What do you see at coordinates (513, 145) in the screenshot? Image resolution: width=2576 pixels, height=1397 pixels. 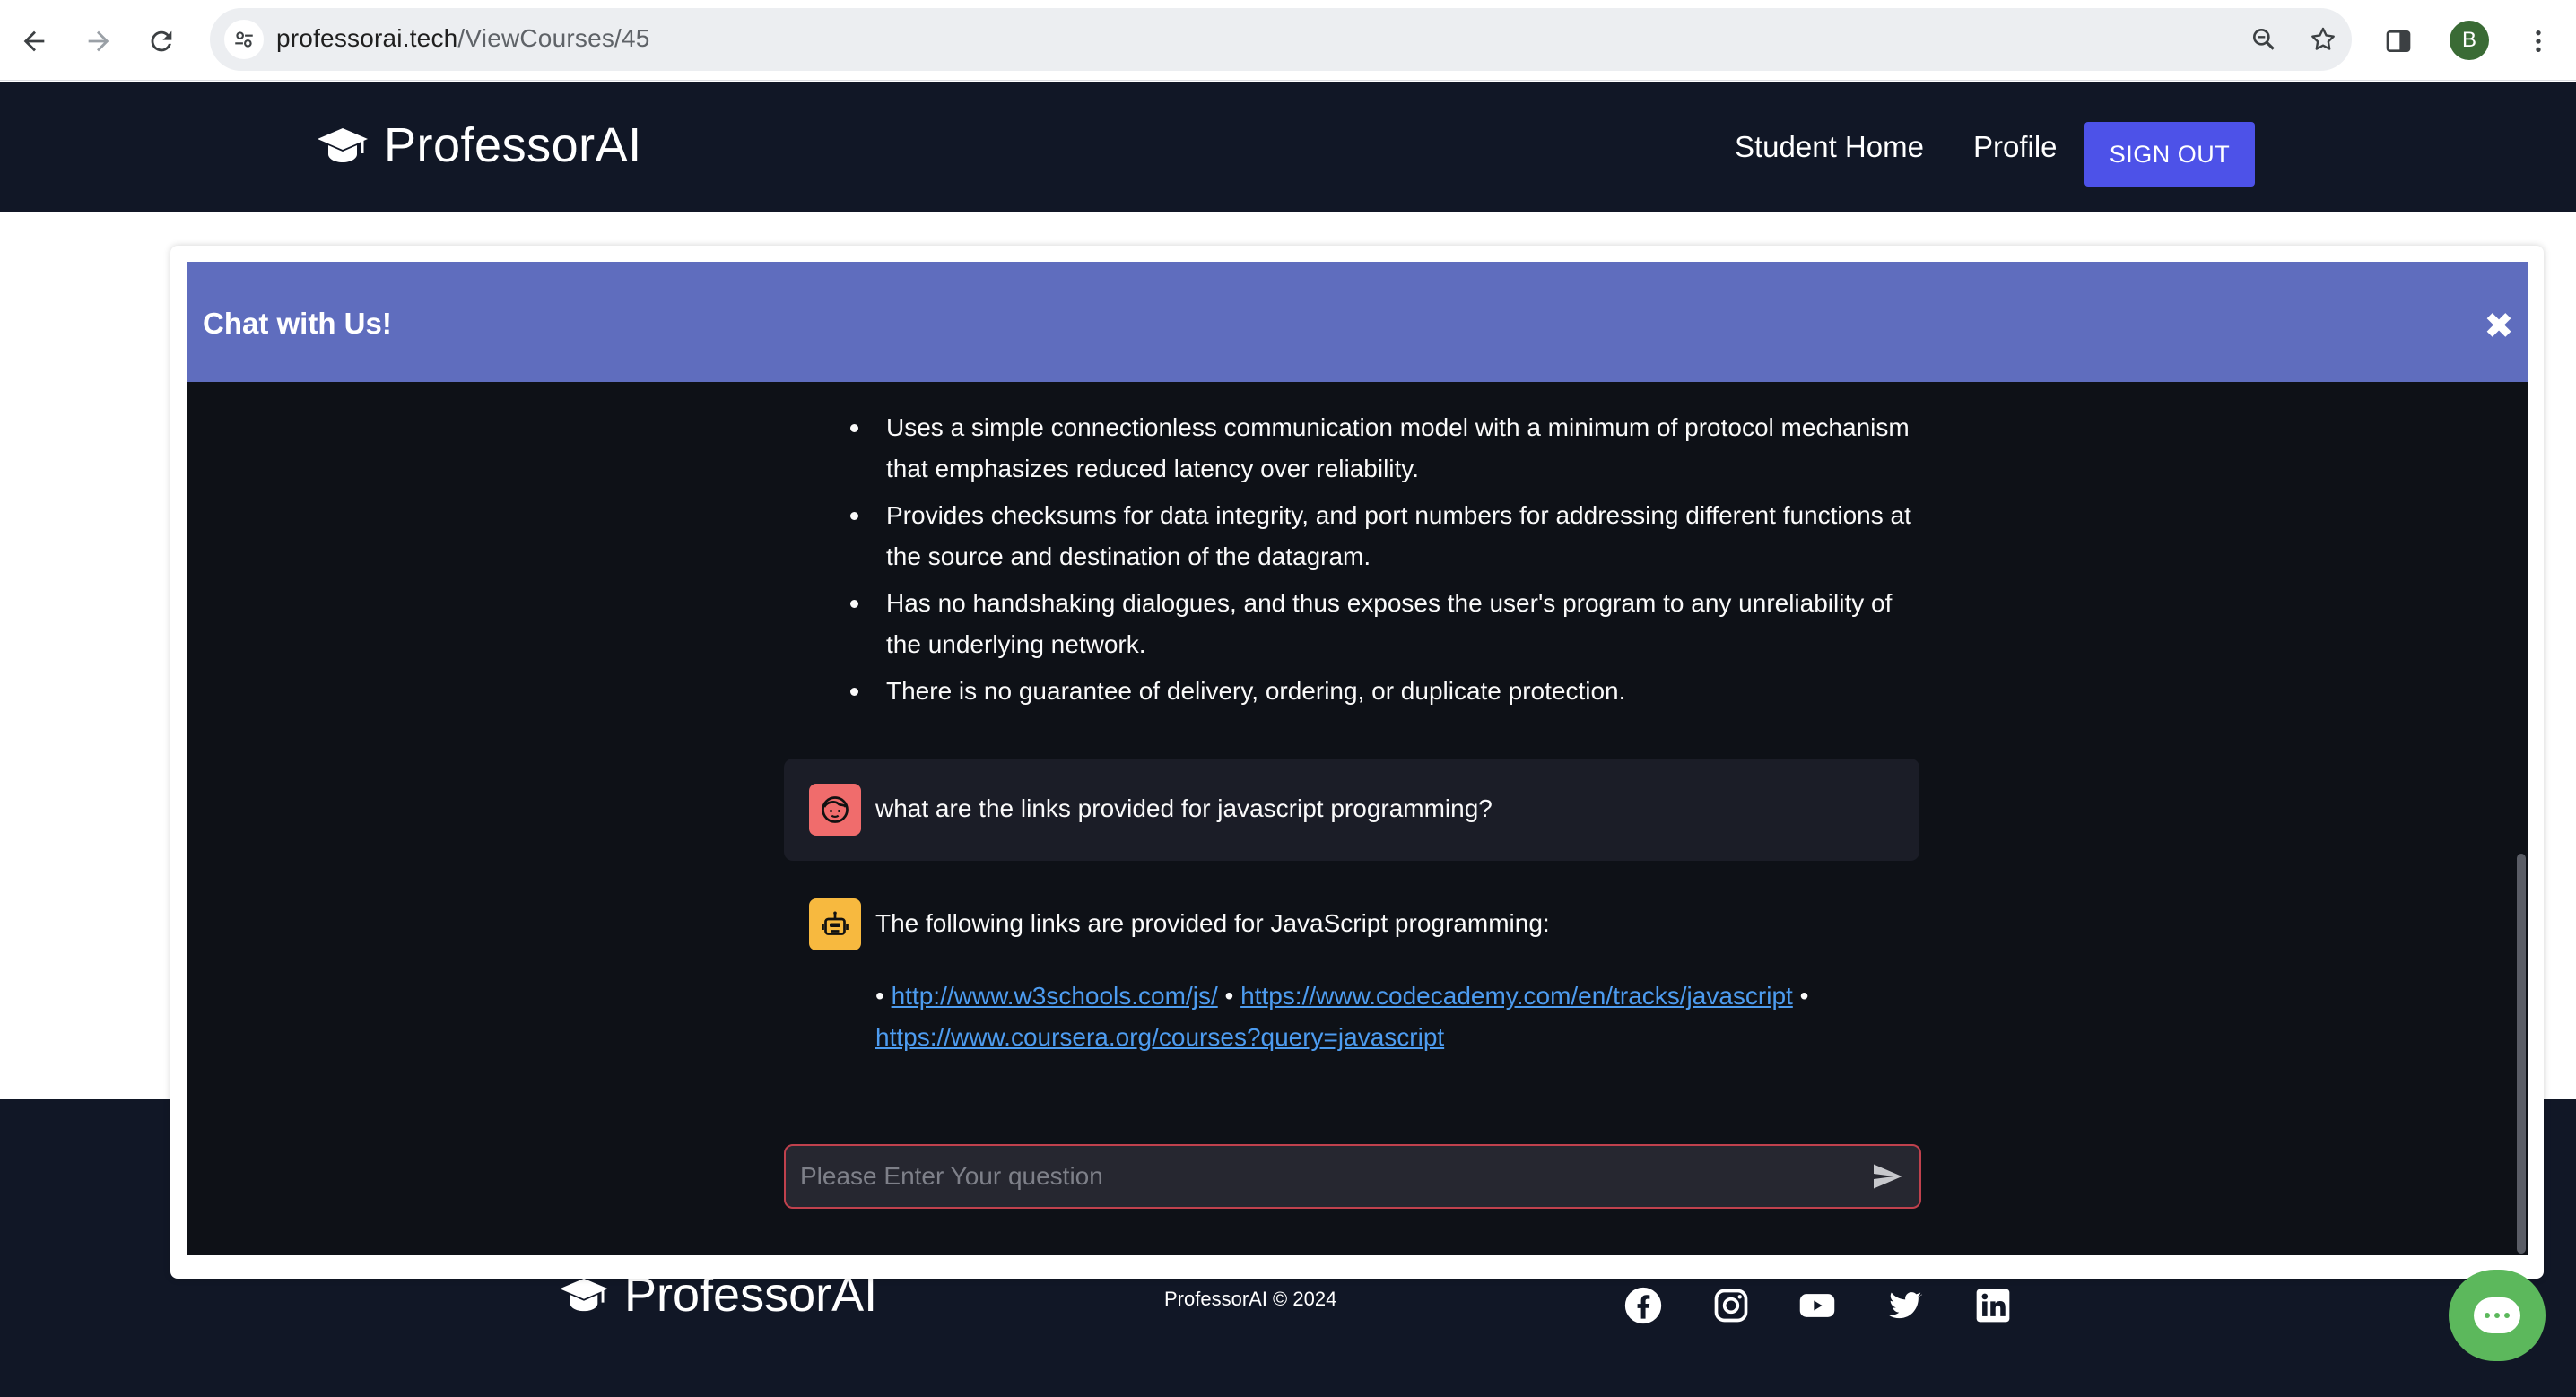 I see `brand-name: ProfessorAI` at bounding box center [513, 145].